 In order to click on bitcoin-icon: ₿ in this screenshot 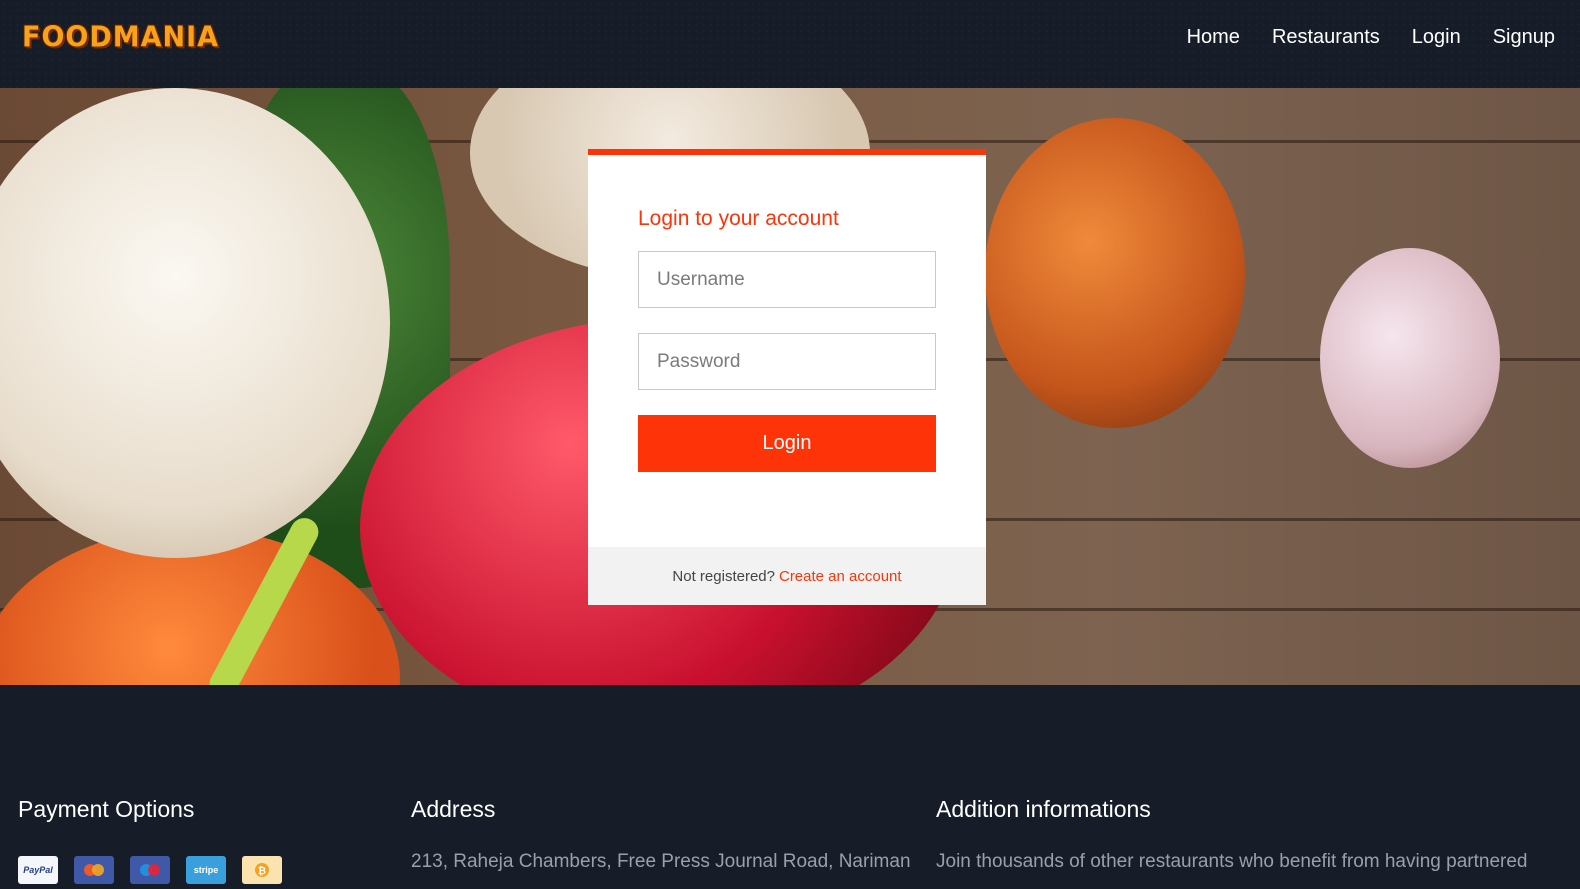, I will do `click(262, 870)`.